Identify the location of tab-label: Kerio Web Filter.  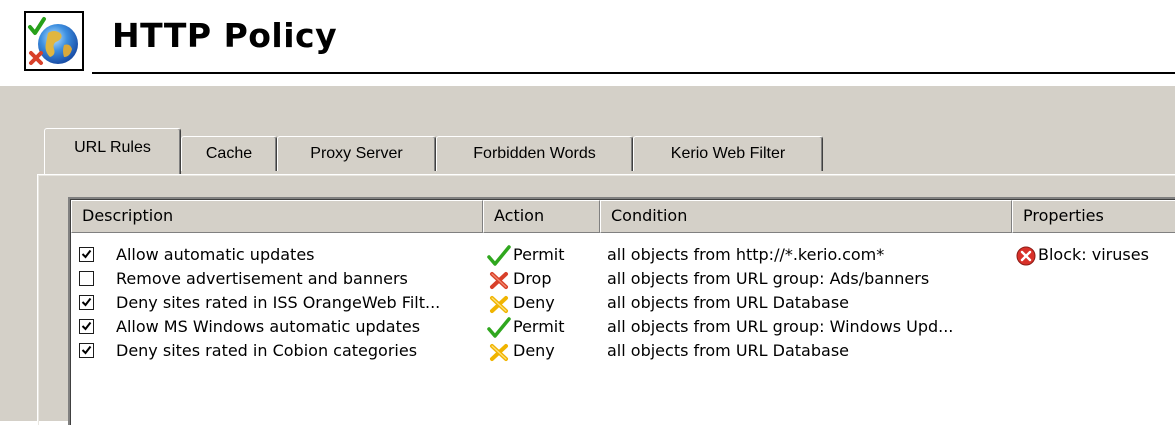
(728, 153).